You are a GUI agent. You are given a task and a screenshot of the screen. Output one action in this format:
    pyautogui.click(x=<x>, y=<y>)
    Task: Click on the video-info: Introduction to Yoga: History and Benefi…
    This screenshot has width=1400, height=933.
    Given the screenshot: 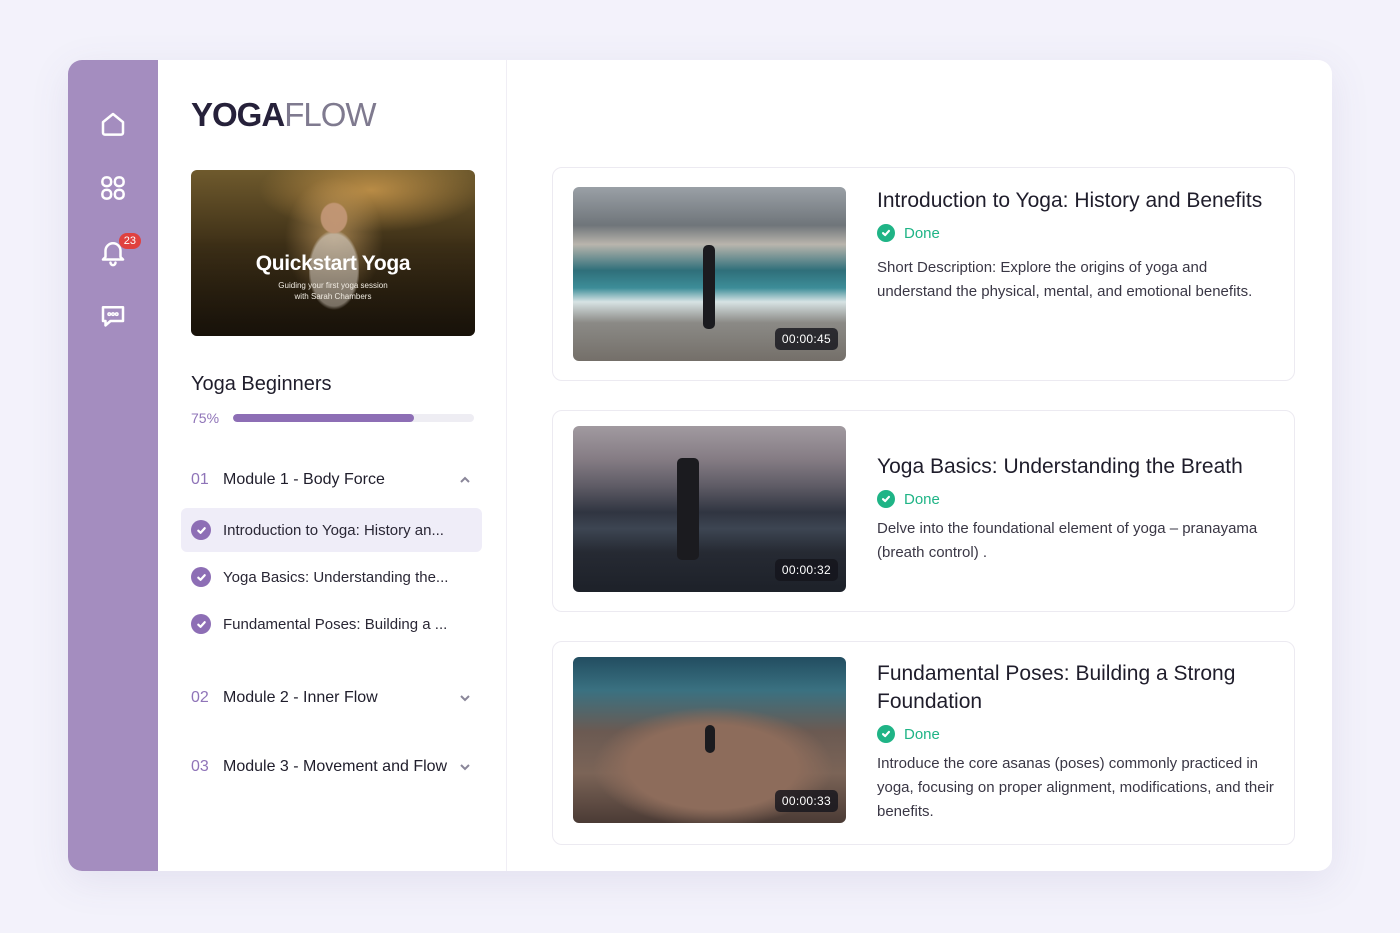 What is the action you would take?
    pyautogui.click(x=1060, y=274)
    